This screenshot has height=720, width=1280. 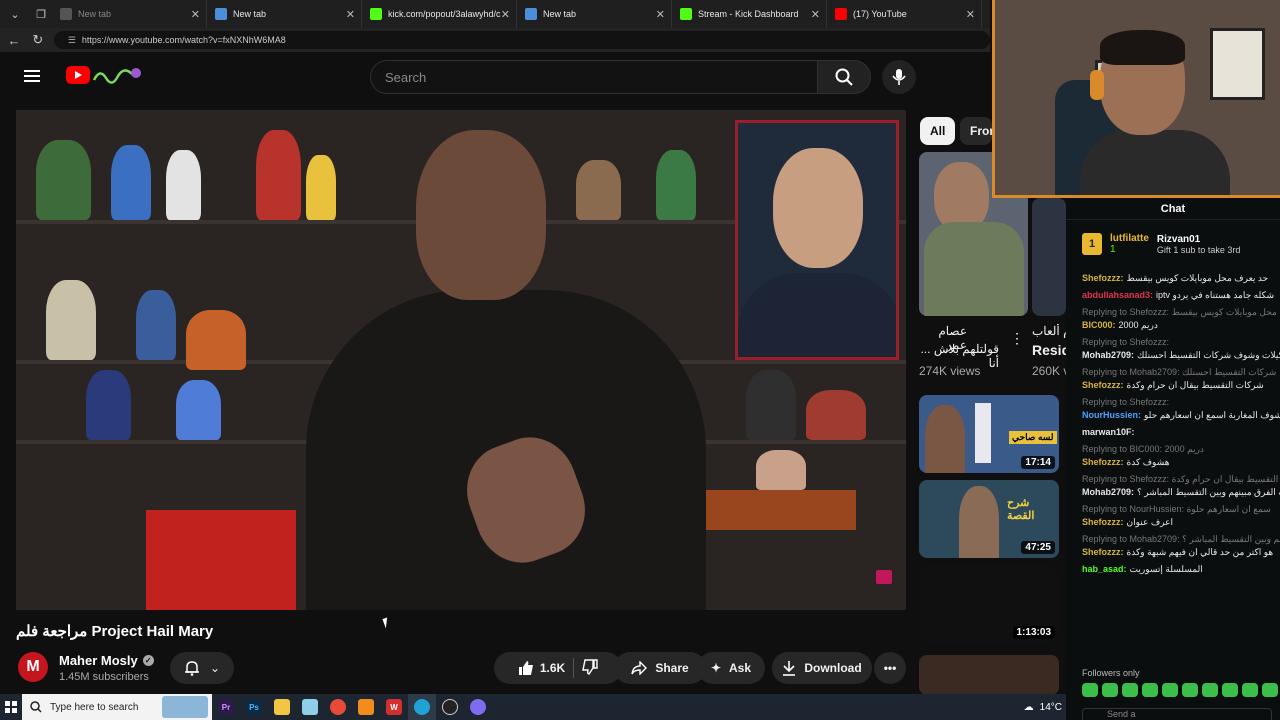 I want to click on browser-tab-6: (17) YouTube ✕, so click(x=904, y=14).